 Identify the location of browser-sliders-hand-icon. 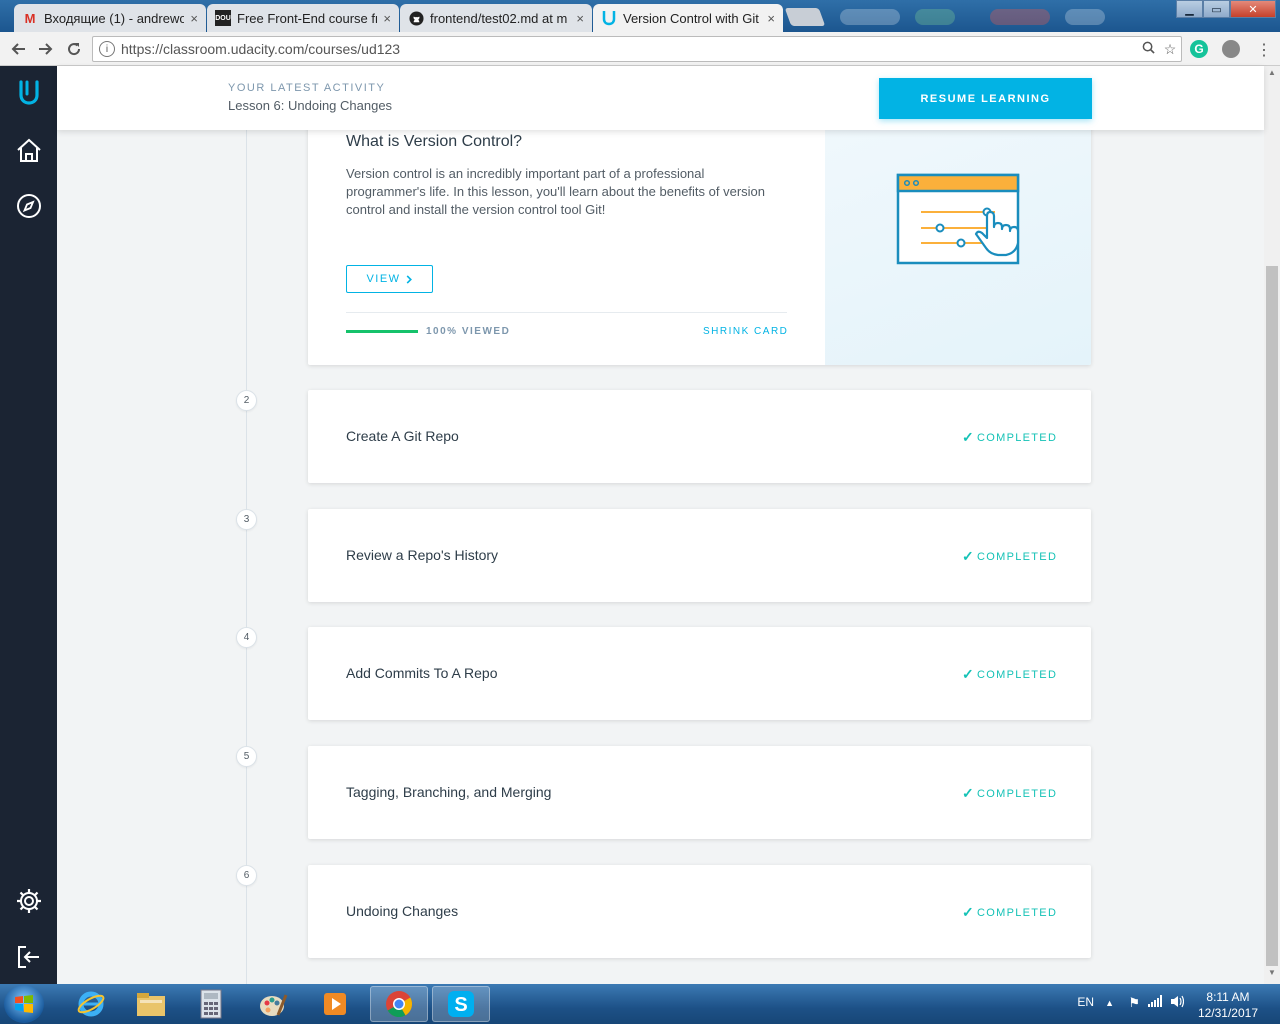
(958, 219).